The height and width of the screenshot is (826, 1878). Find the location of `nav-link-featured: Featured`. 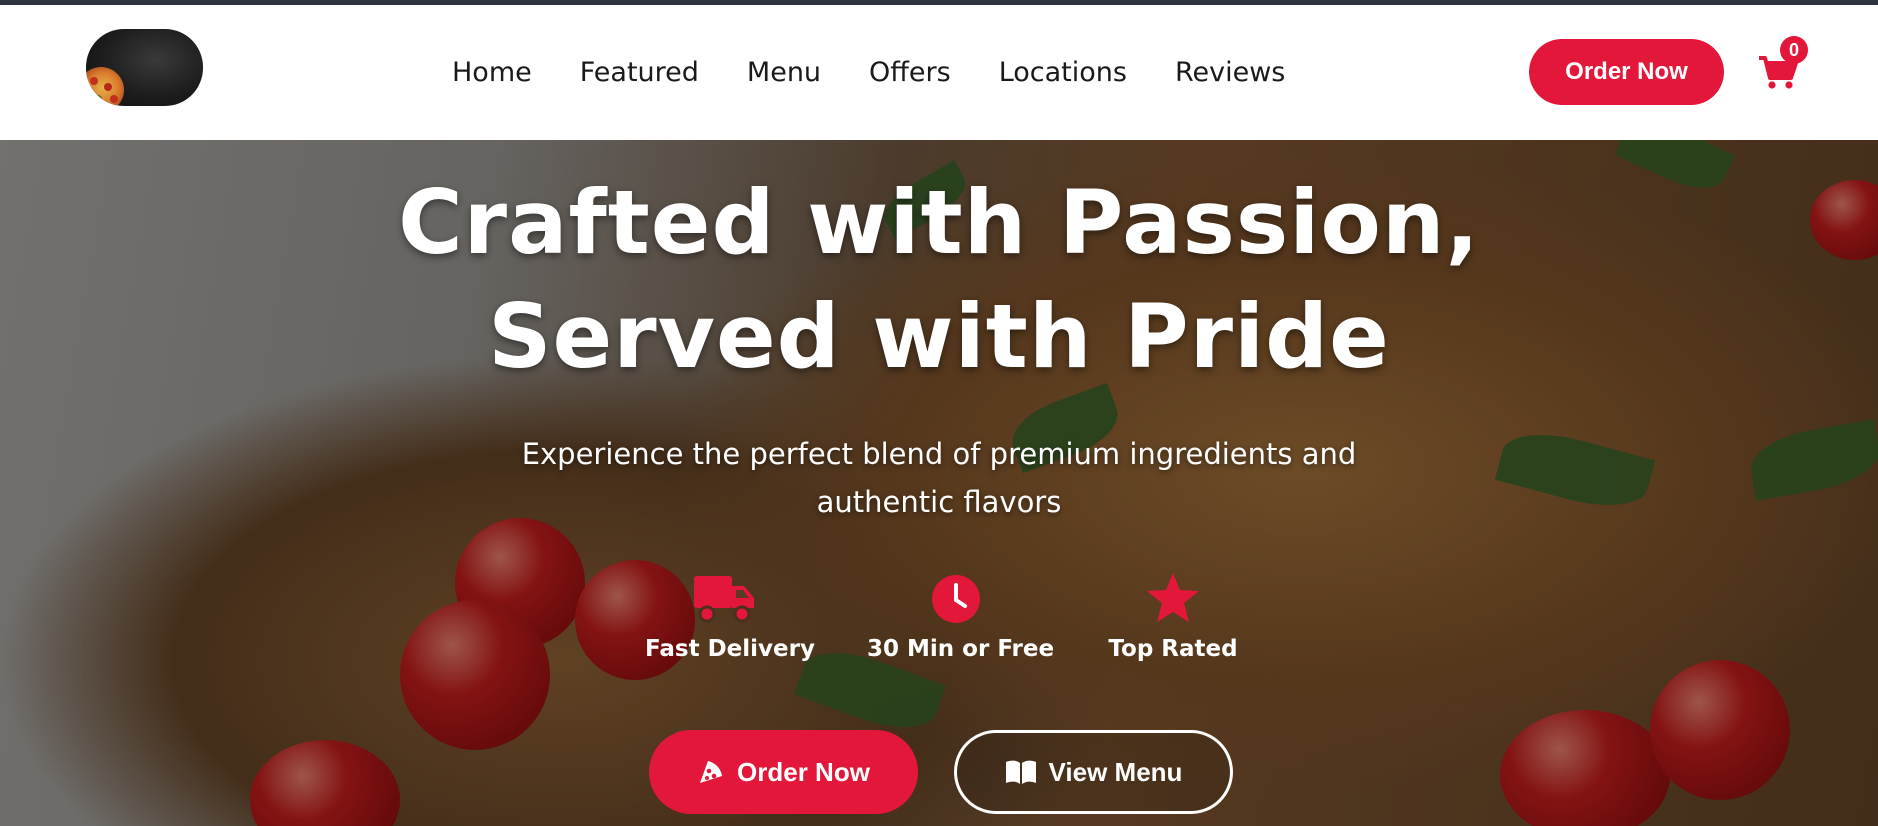

nav-link-featured: Featured is located at coordinates (639, 72).